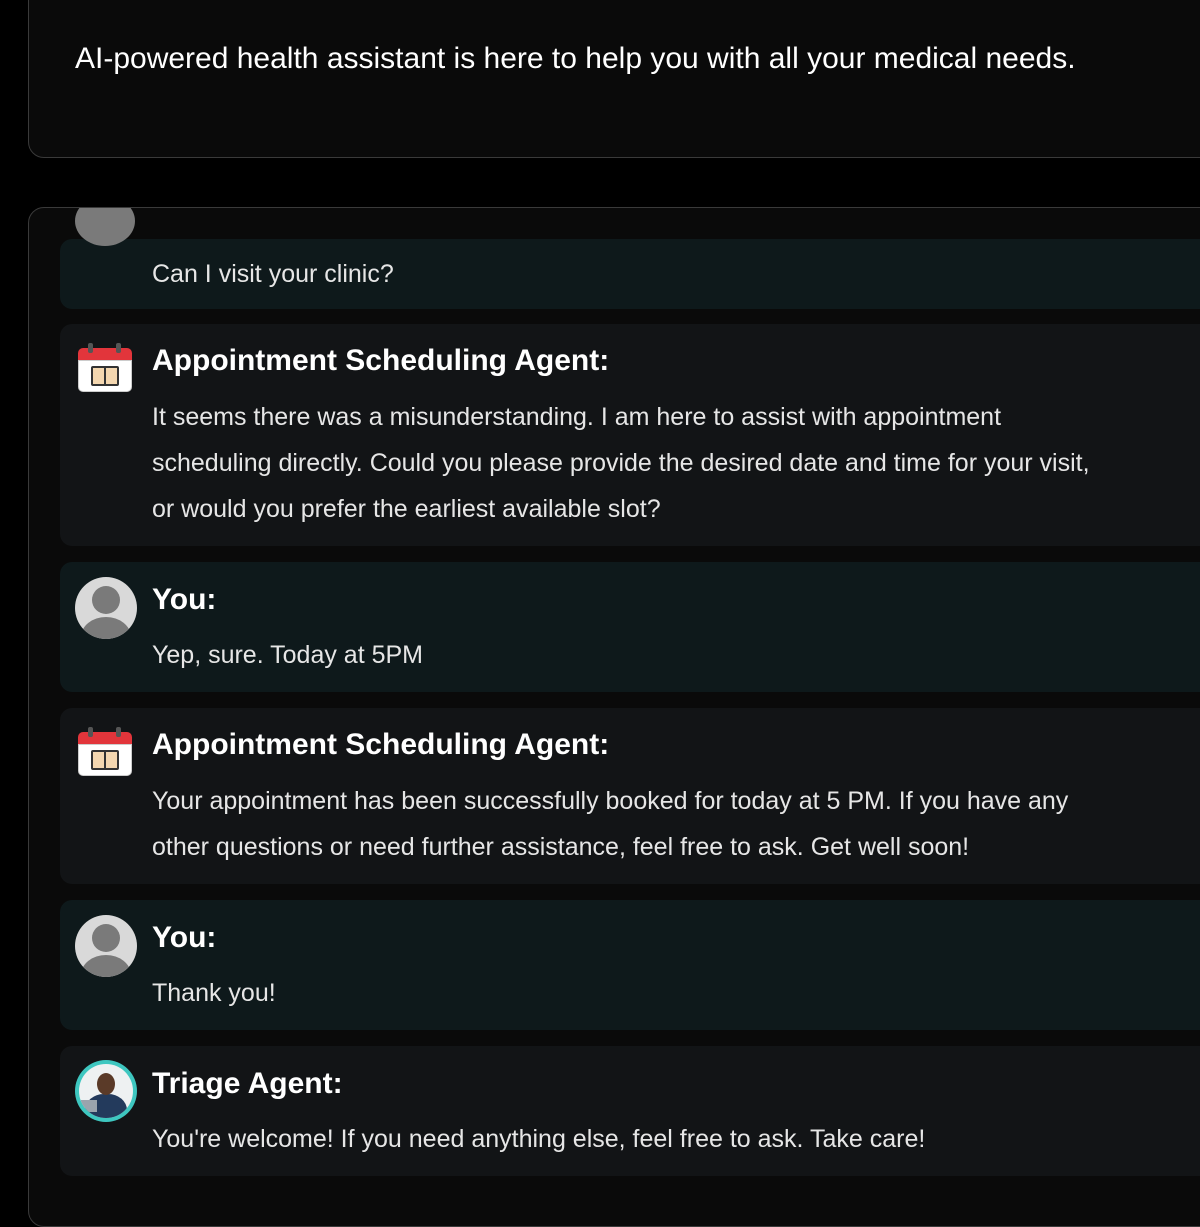 The height and width of the screenshot is (1227, 1200). What do you see at coordinates (630, 965) in the screenshot?
I see `chat-message-user: You: Thank you!` at bounding box center [630, 965].